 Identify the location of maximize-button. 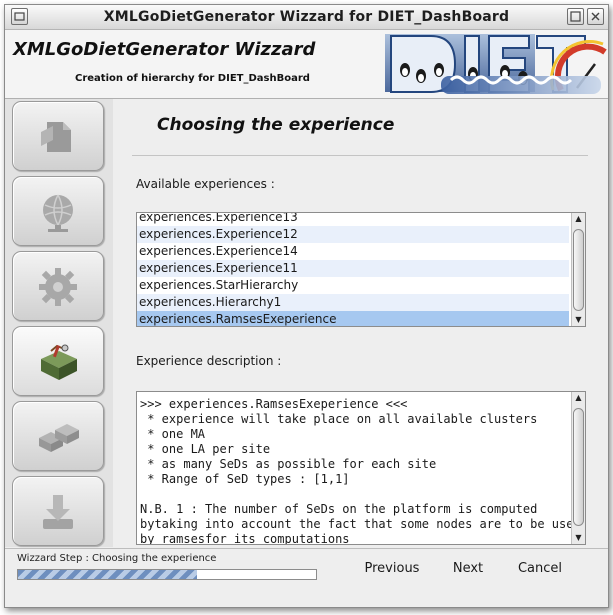
(575, 16).